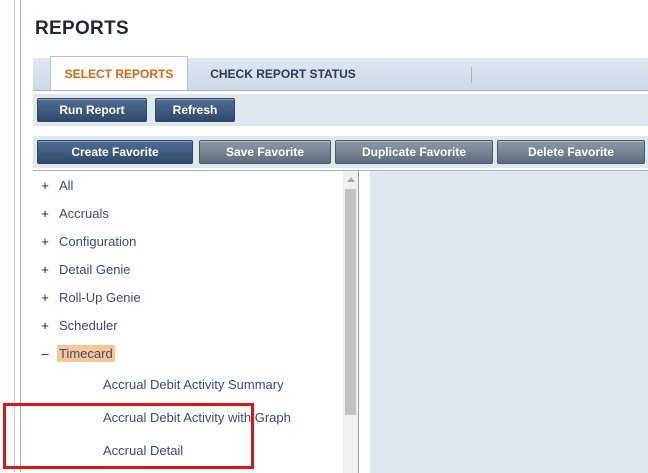  What do you see at coordinates (195, 110) in the screenshot?
I see `refresh-button: Refresh` at bounding box center [195, 110].